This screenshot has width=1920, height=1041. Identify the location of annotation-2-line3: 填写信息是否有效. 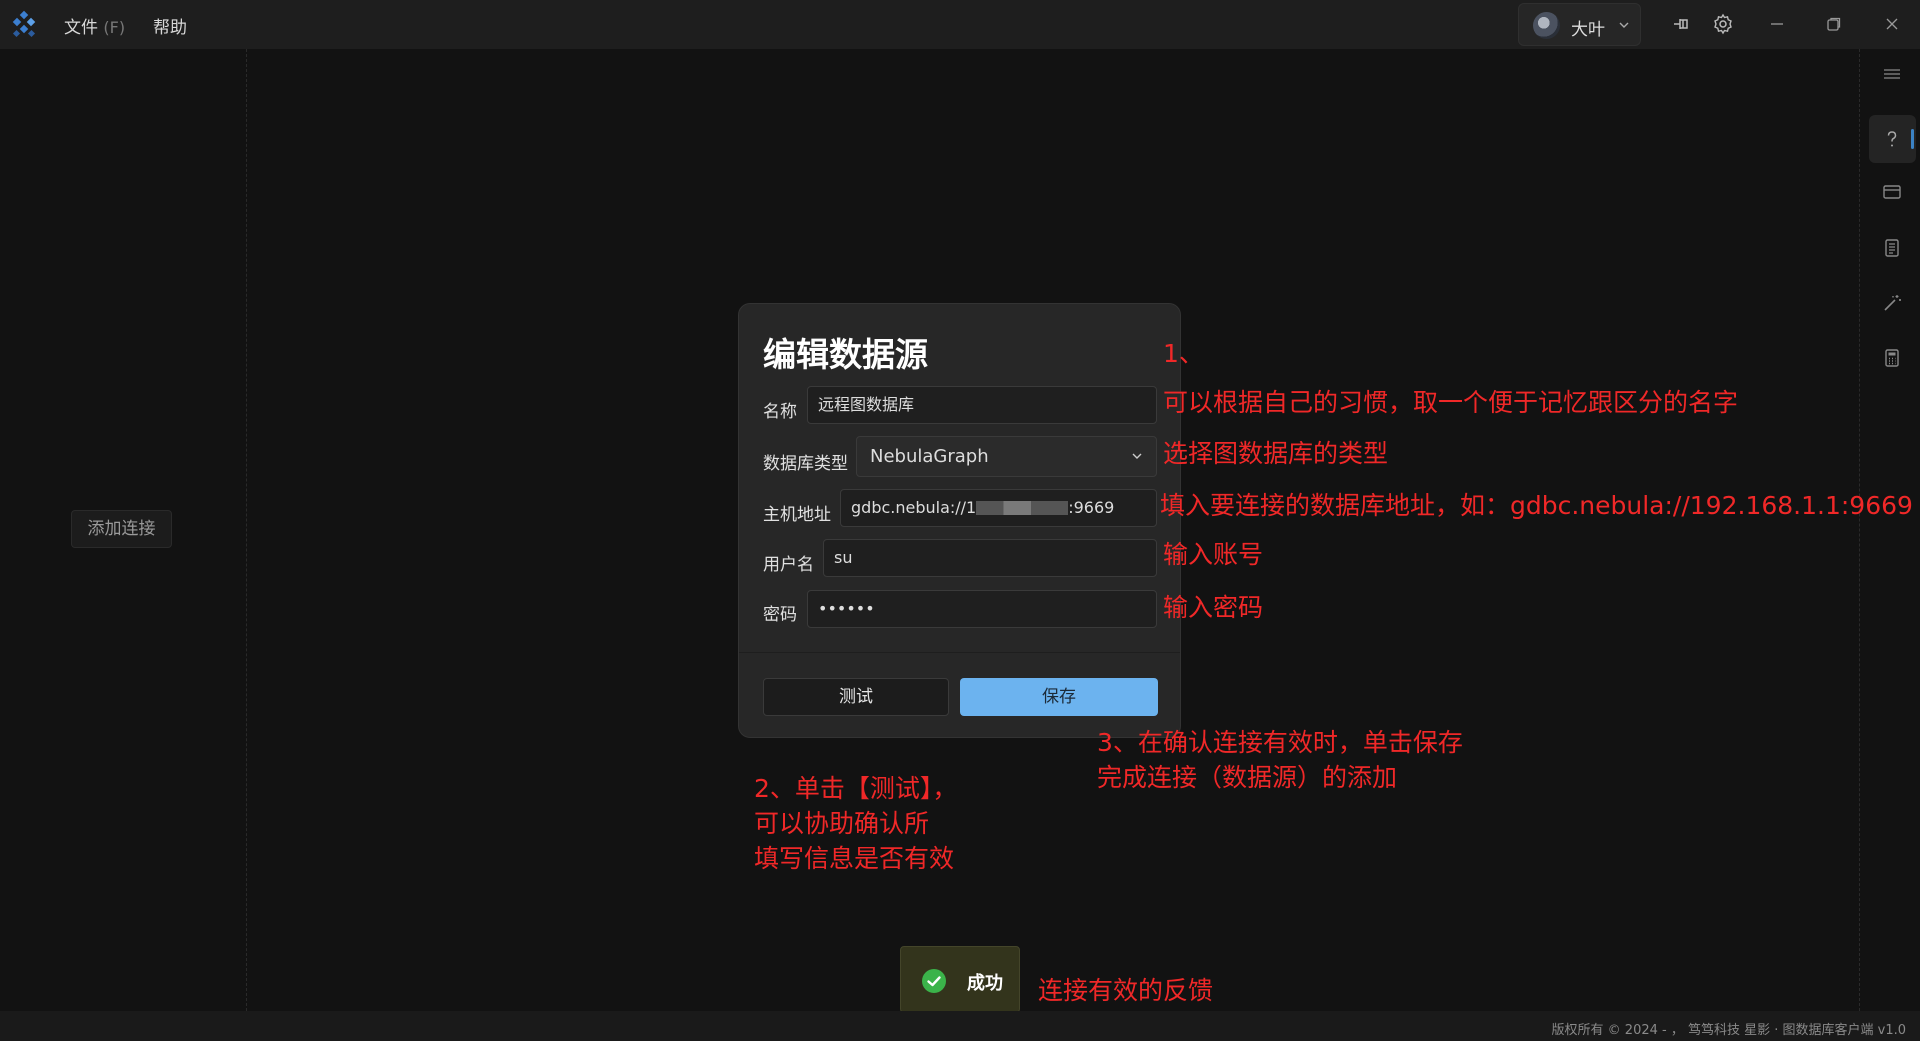
(854, 858).